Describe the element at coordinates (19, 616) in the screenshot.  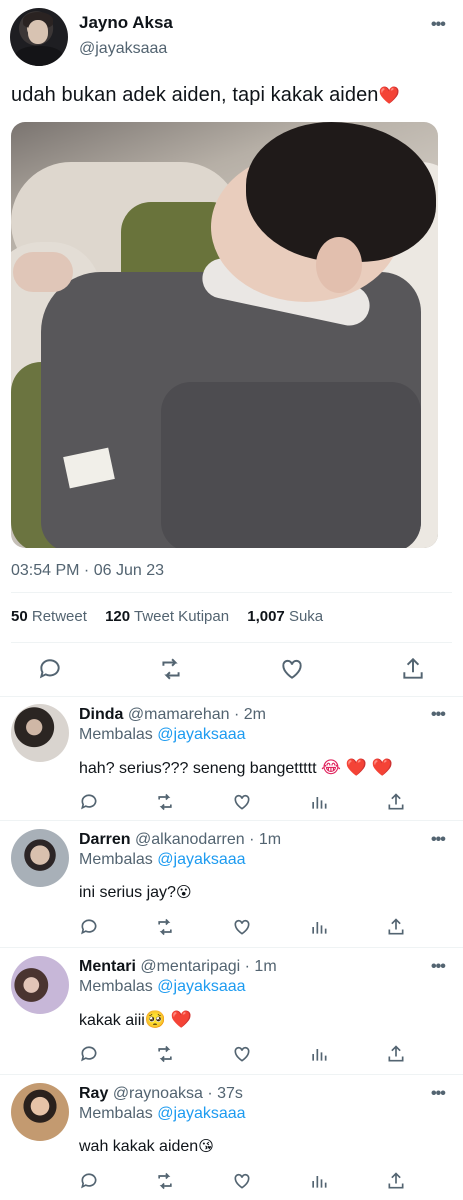
I see `retweet-count: 50` at that location.